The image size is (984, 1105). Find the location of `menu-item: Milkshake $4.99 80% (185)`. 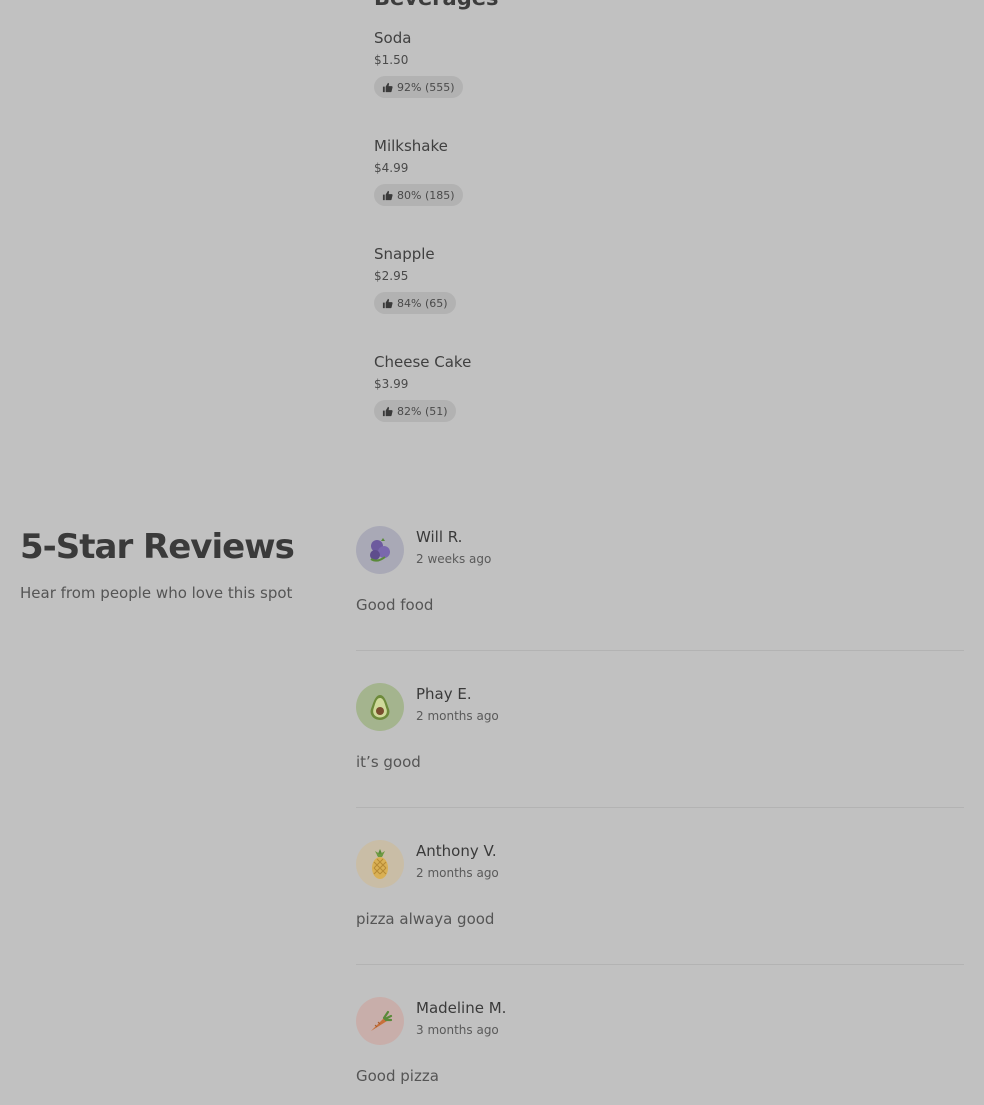

menu-item: Milkshake $4.99 80% (185) is located at coordinates (574, 190).